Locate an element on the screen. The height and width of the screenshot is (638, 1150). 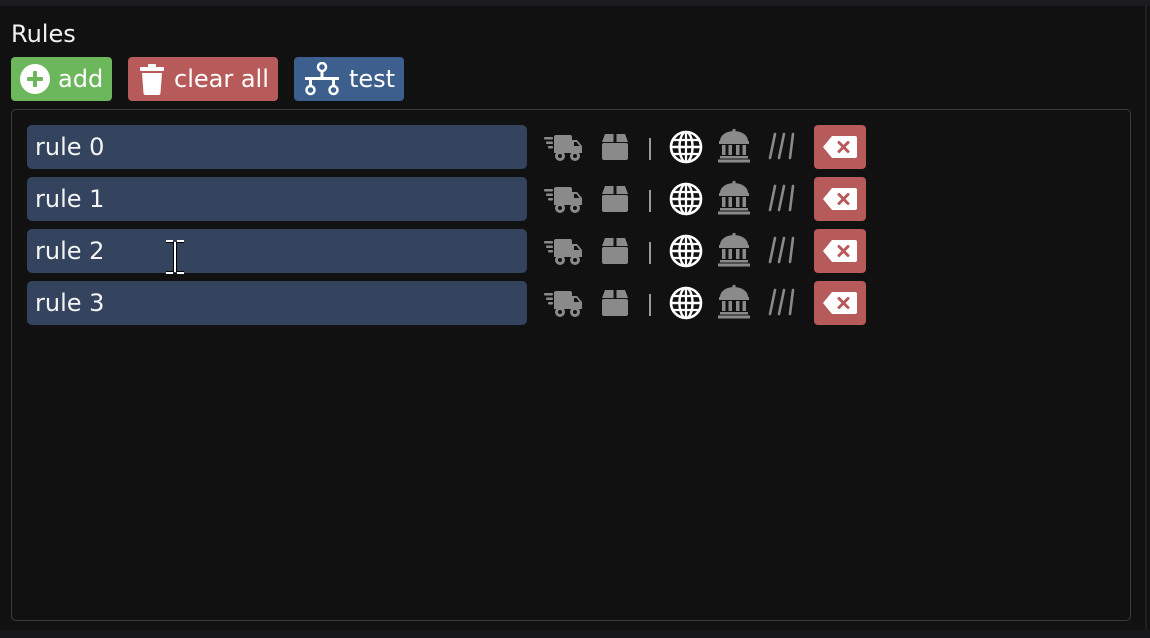
test-button-label: test is located at coordinates (372, 79).